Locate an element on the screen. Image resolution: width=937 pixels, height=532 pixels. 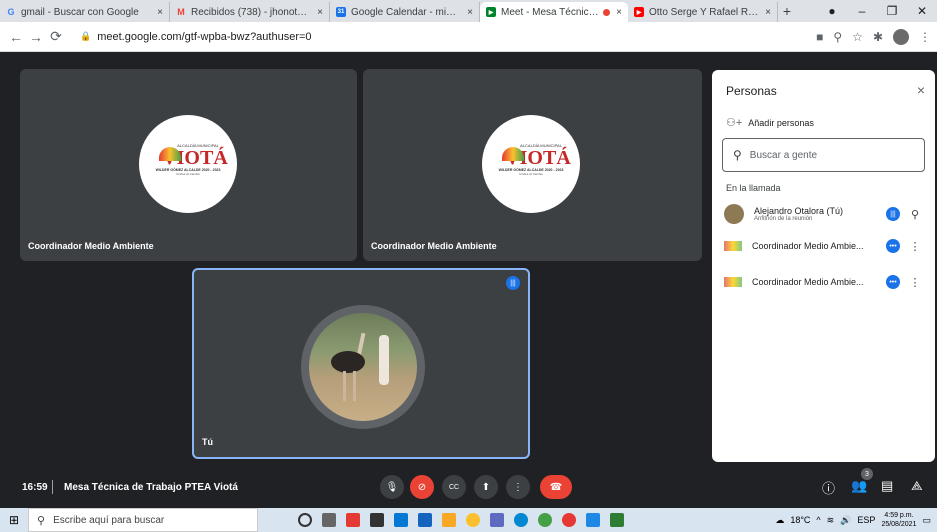
taskbar-search-input: ⚲ Escribe aquí para buscar is located at coordinates (143, 520).